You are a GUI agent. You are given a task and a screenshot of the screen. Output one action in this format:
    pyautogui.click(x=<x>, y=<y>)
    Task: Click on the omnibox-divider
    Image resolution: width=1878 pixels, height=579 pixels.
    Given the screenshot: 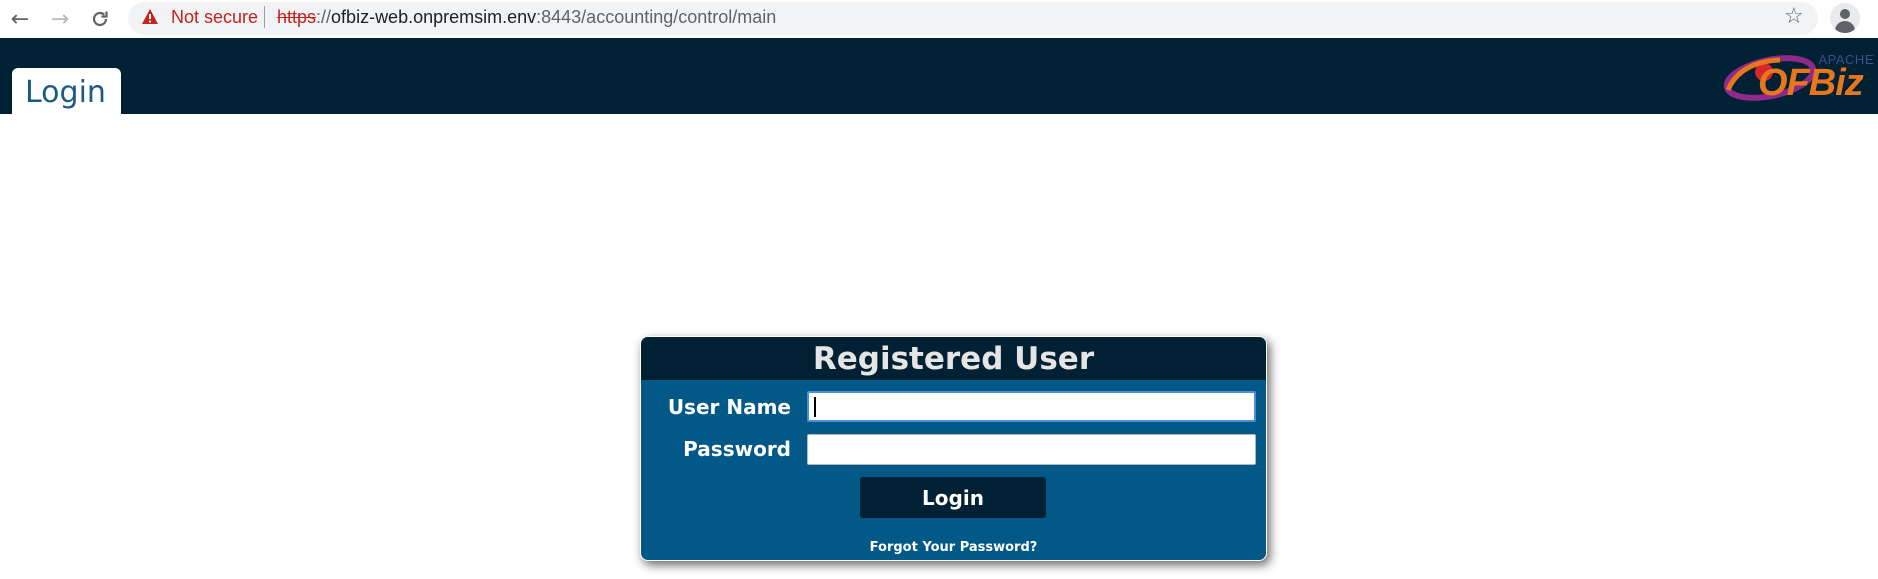 What is the action you would take?
    pyautogui.click(x=264, y=17)
    